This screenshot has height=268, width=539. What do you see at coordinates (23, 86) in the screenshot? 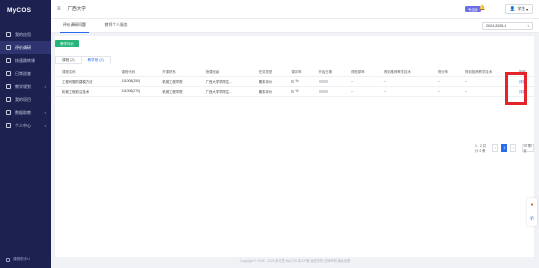
I see `sidebar-item-label: 教学规划` at bounding box center [23, 86].